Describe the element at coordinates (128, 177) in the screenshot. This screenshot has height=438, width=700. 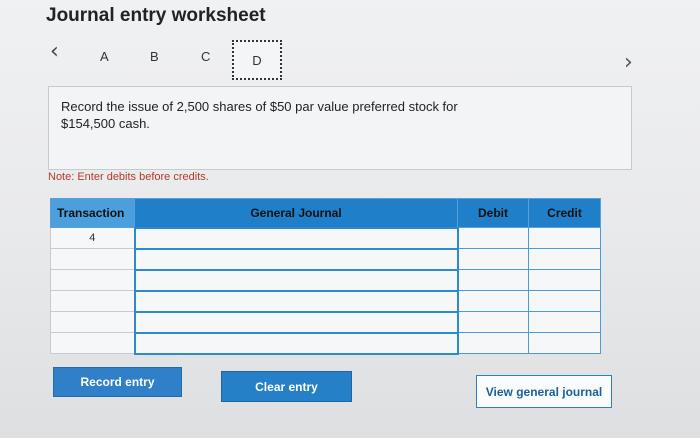
I see `note-text: Note: Enter debits before credits.` at that location.